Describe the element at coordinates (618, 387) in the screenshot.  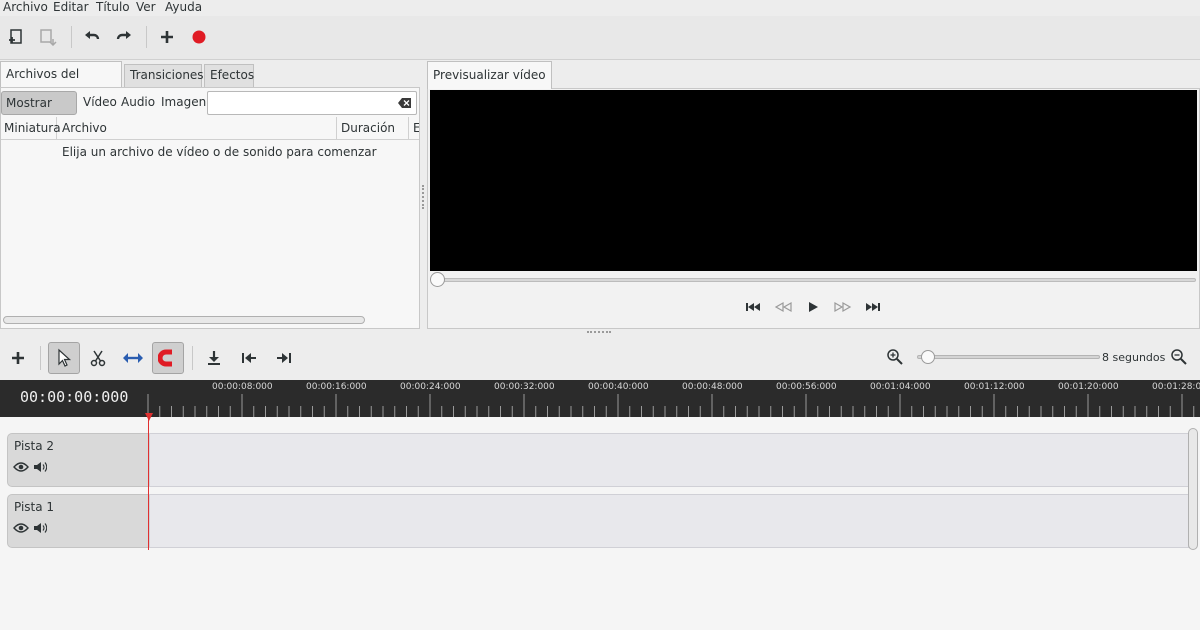
I see `ruler-label: 00:00:40:000` at that location.